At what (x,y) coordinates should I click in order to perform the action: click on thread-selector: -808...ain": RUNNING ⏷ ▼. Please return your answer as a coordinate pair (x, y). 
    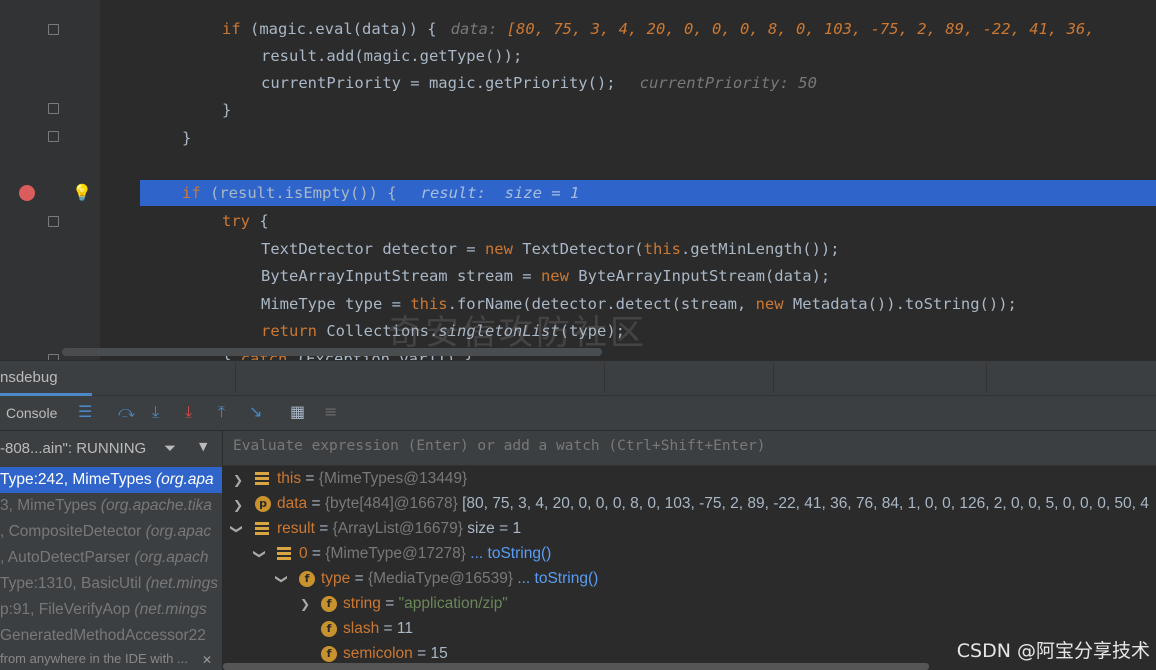
    Looking at the image, I should click on (111, 448).